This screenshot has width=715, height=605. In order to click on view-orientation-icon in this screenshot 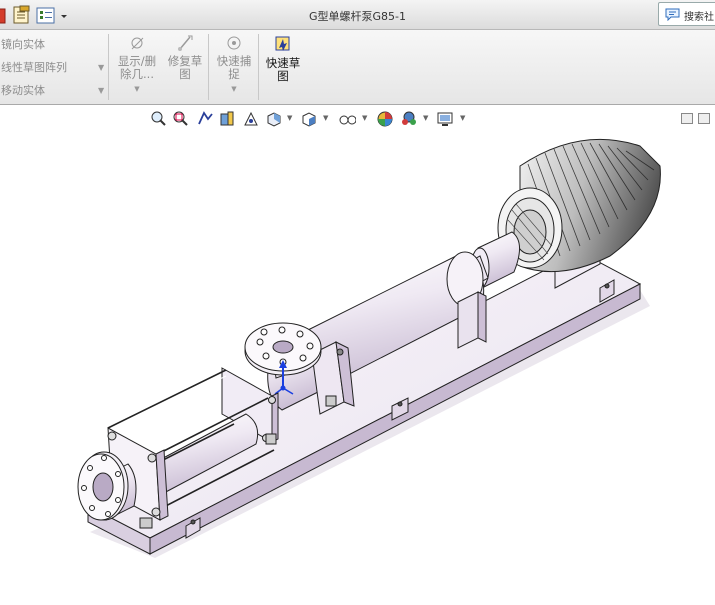, I will do `click(274, 119)`.